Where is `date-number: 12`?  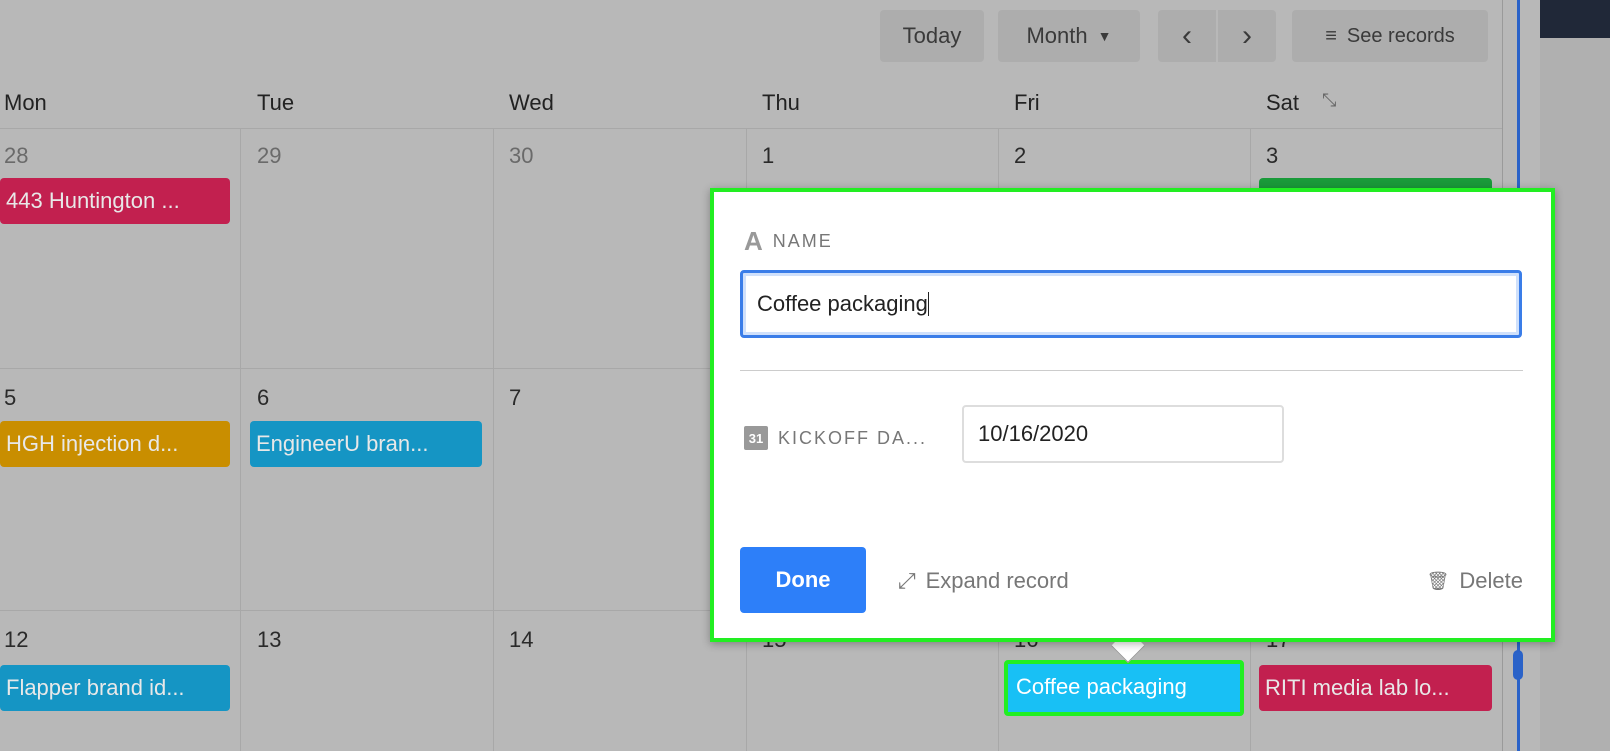 date-number: 12 is located at coordinates (16, 639).